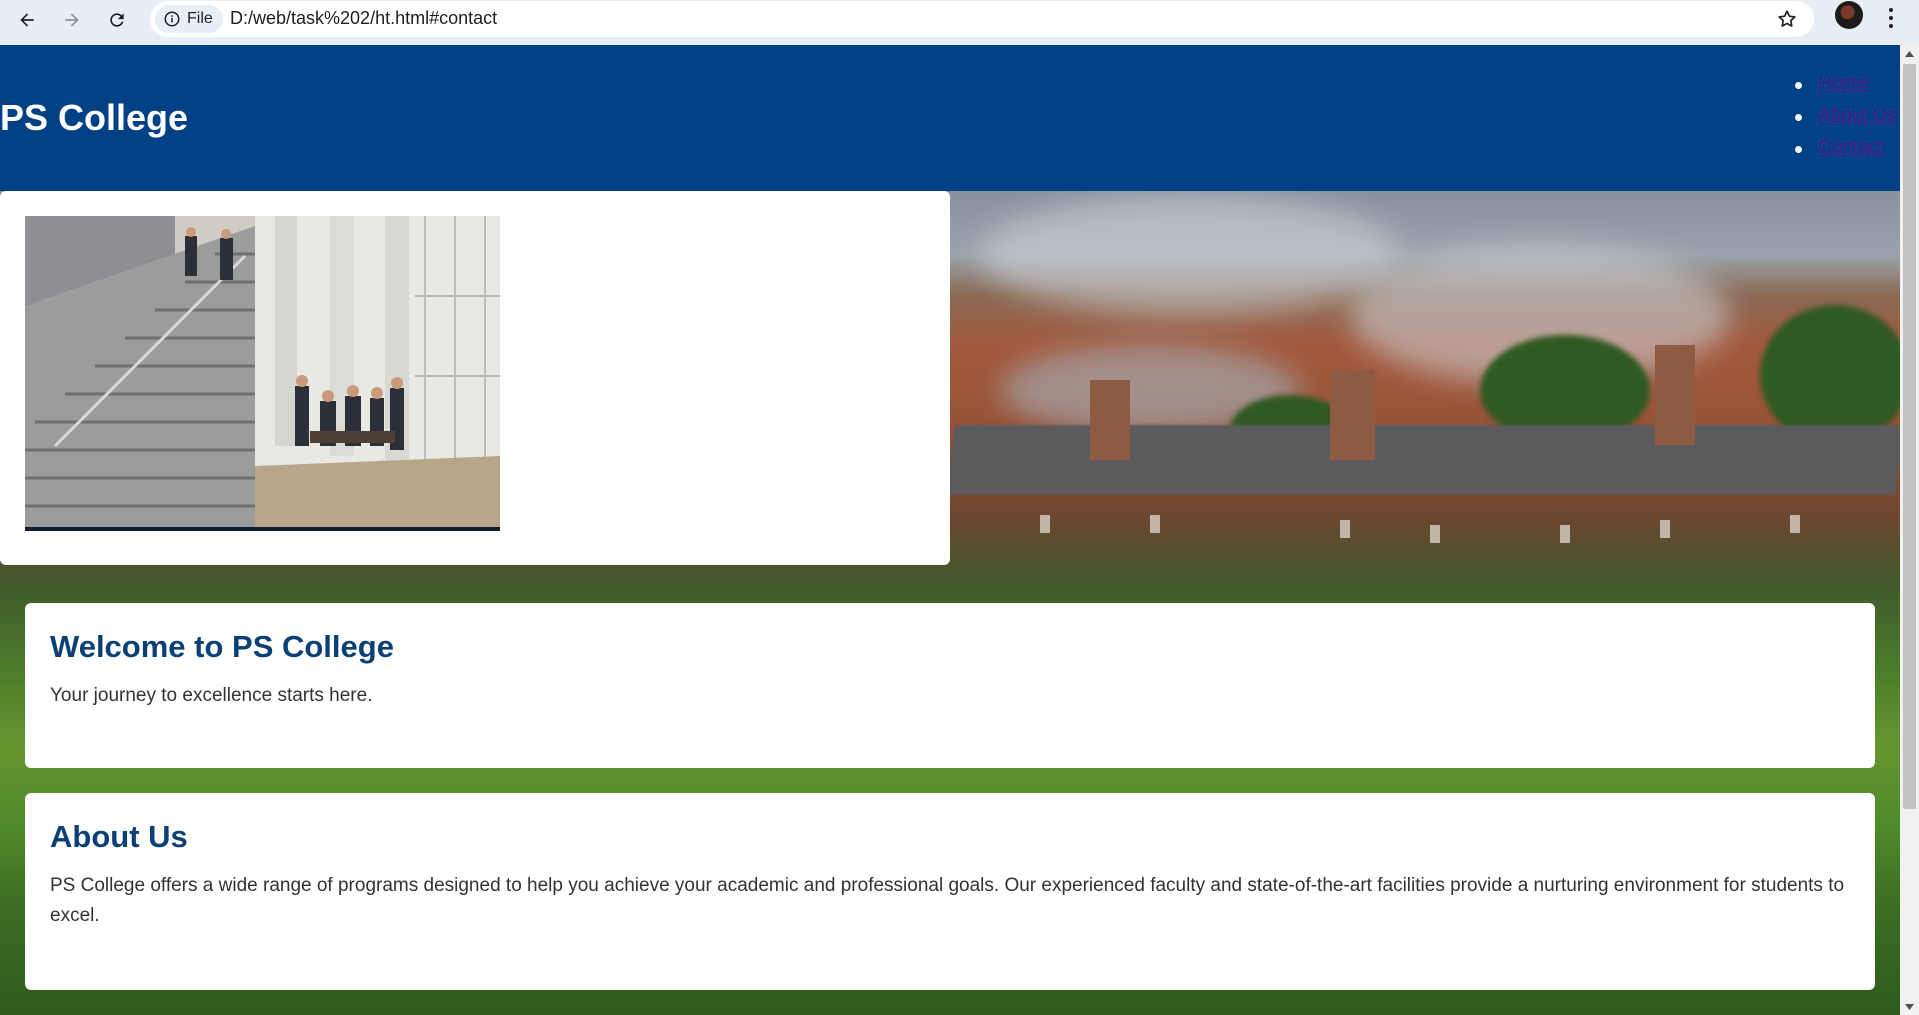 This screenshot has height=1015, width=1919. I want to click on nav-link-about: About Us, so click(1857, 115).